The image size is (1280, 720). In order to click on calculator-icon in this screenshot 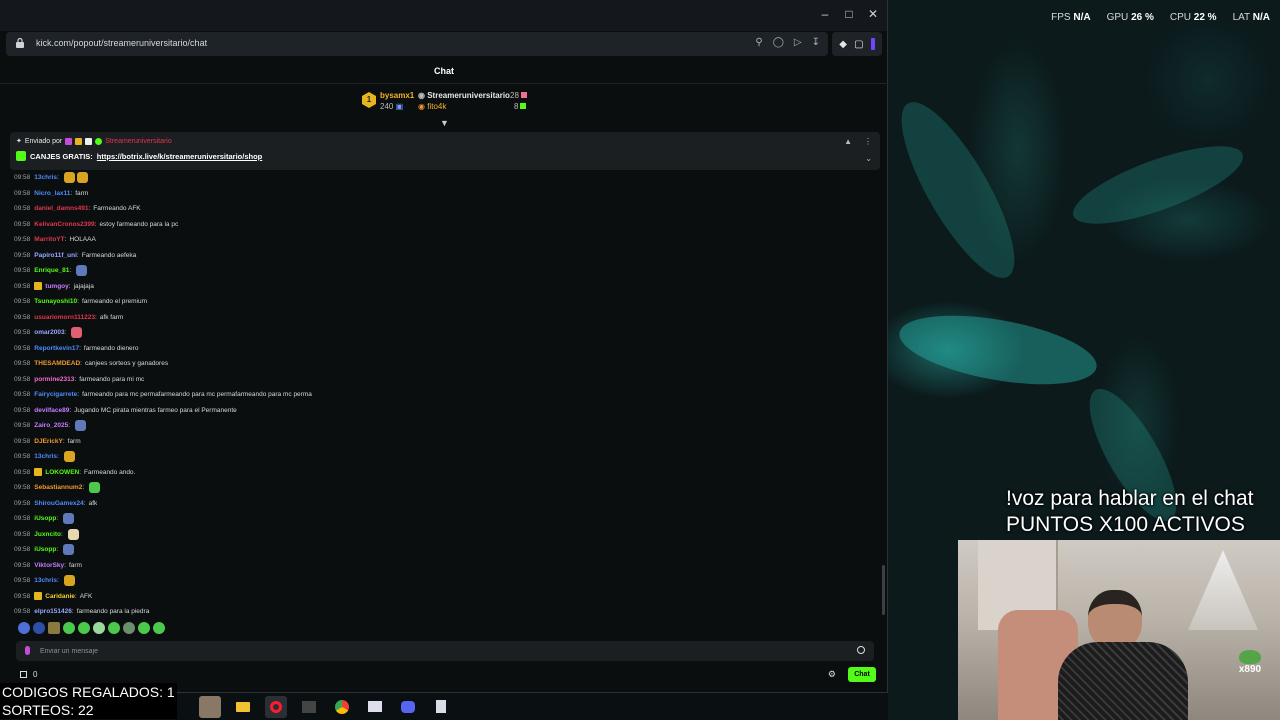, I will do `click(441, 707)`.